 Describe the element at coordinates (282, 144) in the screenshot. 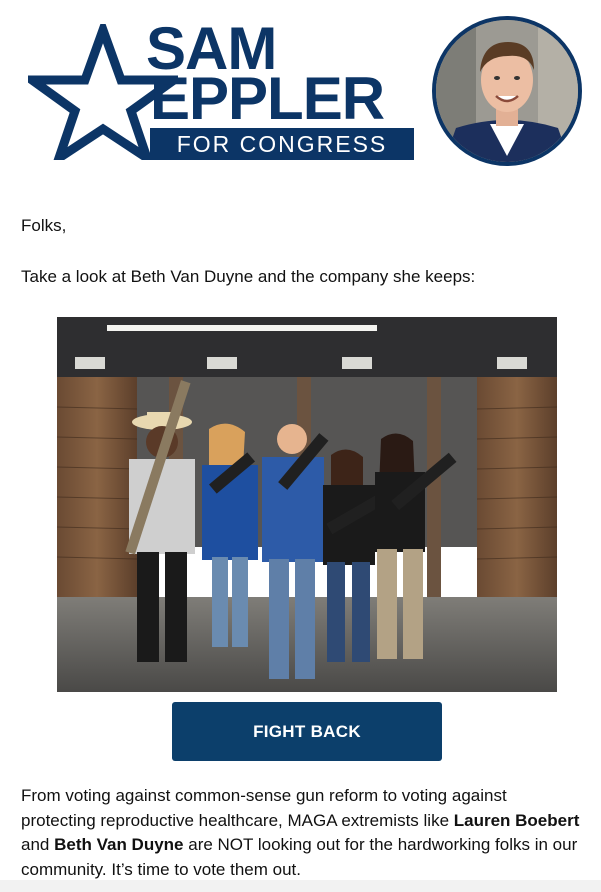

I see `logo-tagline: FOR CONGRESS` at that location.